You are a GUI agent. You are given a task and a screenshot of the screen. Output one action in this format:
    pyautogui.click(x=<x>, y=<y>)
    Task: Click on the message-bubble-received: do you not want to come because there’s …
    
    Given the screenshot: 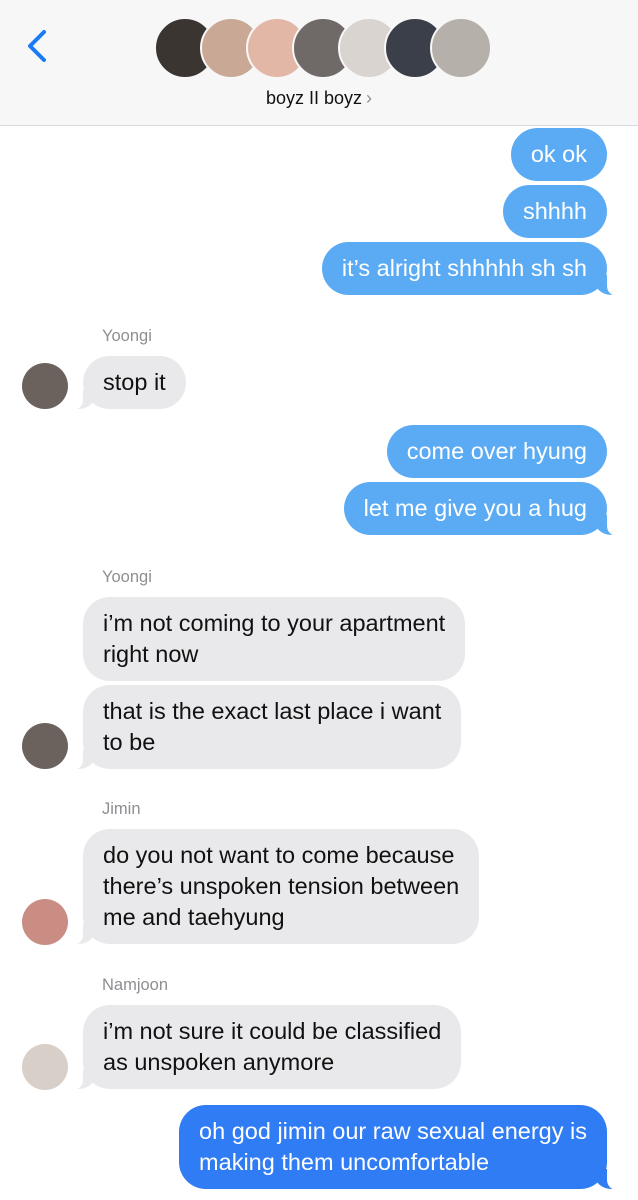 What is the action you would take?
    pyautogui.click(x=275, y=887)
    